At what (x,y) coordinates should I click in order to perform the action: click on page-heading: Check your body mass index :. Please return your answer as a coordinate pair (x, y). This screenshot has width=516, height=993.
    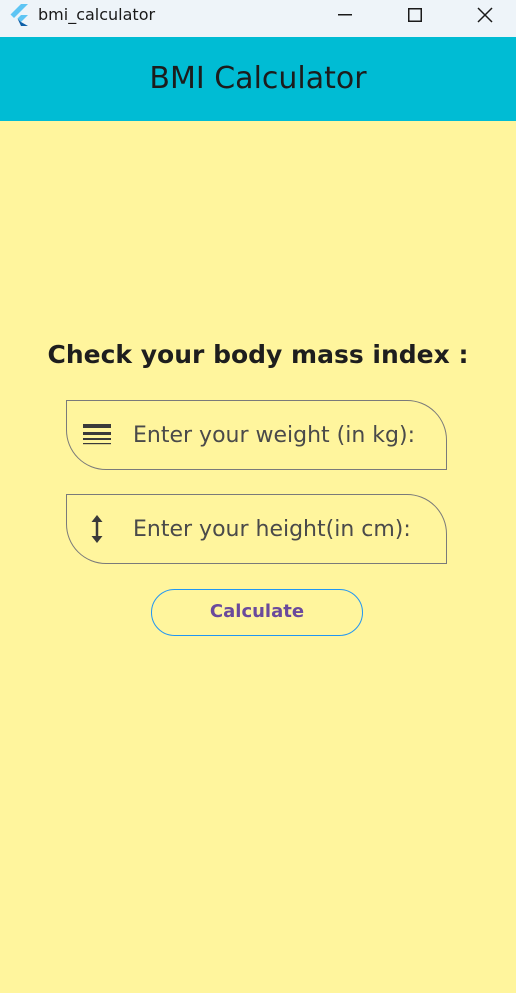
    Looking at the image, I should click on (258, 354).